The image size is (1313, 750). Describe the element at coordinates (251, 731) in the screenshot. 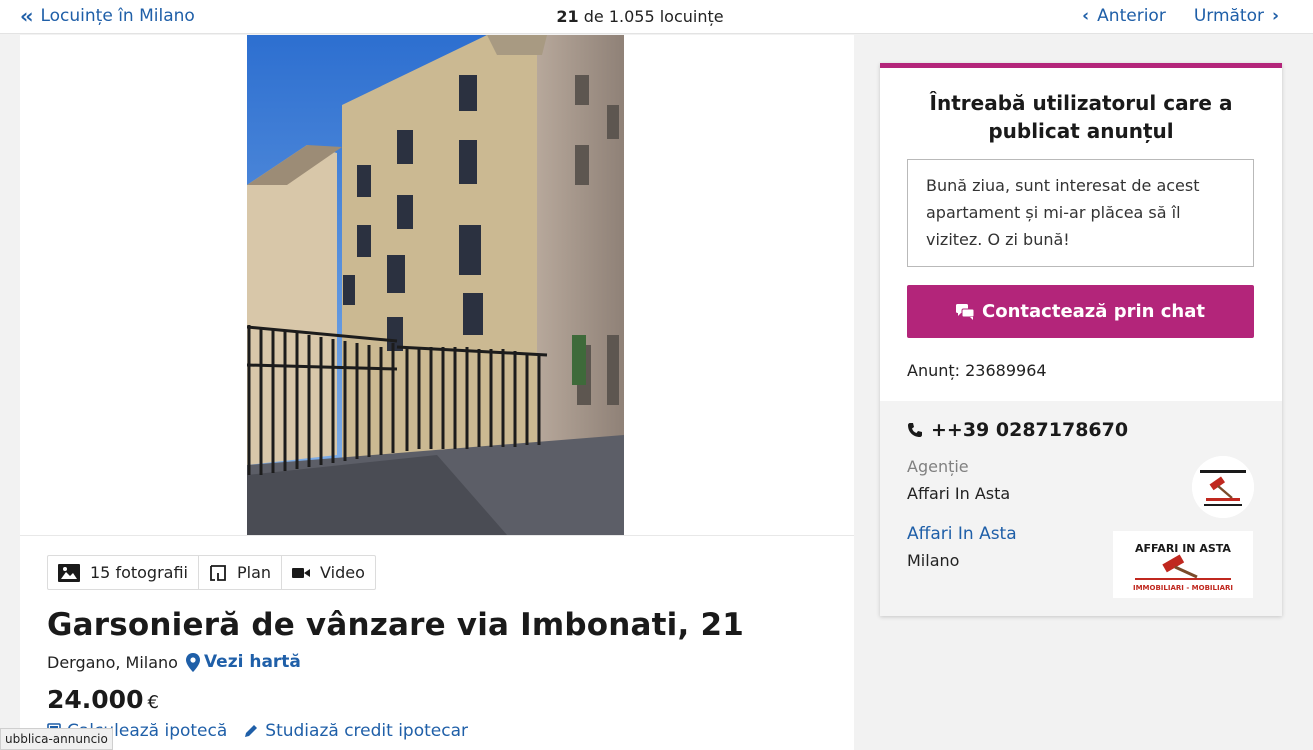

I see `pencil-icon` at that location.